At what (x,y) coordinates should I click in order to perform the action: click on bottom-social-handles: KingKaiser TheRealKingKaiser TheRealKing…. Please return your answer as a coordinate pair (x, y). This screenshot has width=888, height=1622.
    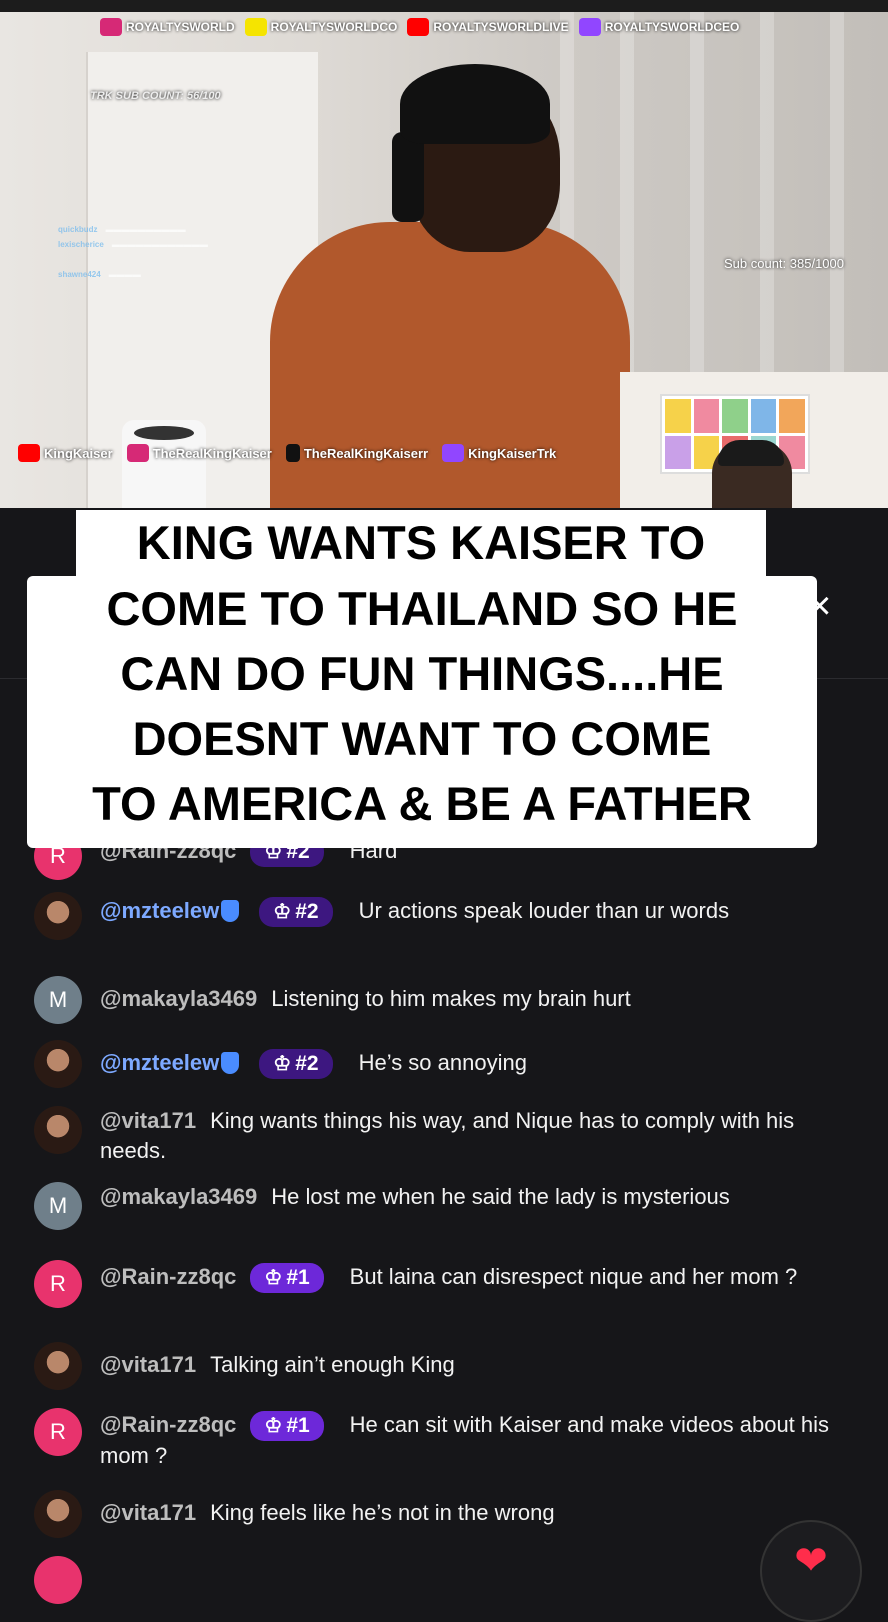
    Looking at the image, I should click on (287, 453).